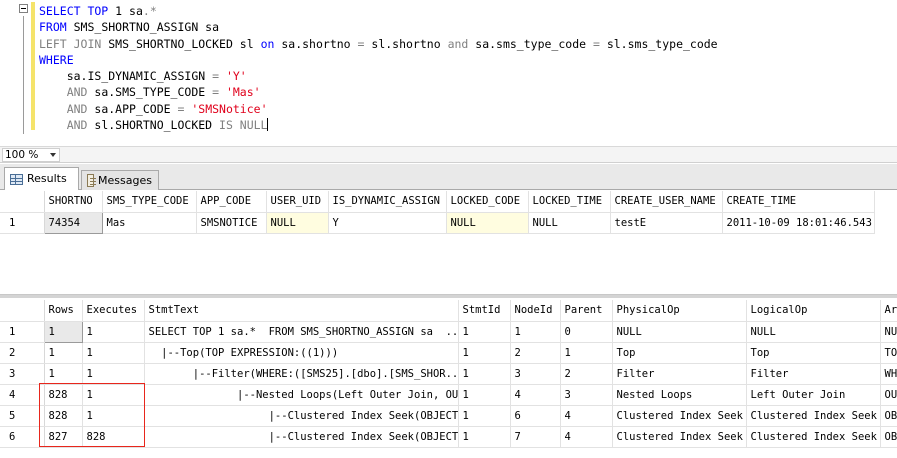 This screenshot has width=897, height=458. What do you see at coordinates (149, 202) in the screenshot?
I see `column-header: SMS_TYPE_CODE` at bounding box center [149, 202].